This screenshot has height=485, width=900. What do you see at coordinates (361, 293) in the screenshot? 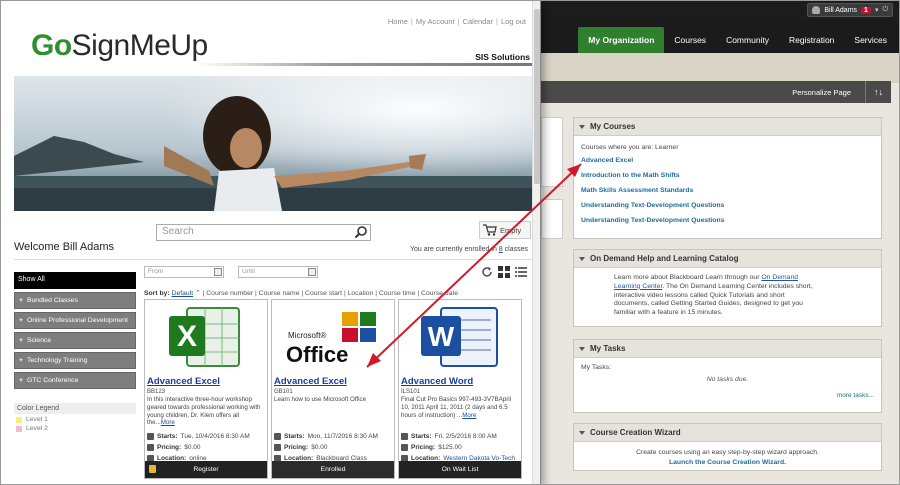
I see `sort-option: Location` at bounding box center [361, 293].